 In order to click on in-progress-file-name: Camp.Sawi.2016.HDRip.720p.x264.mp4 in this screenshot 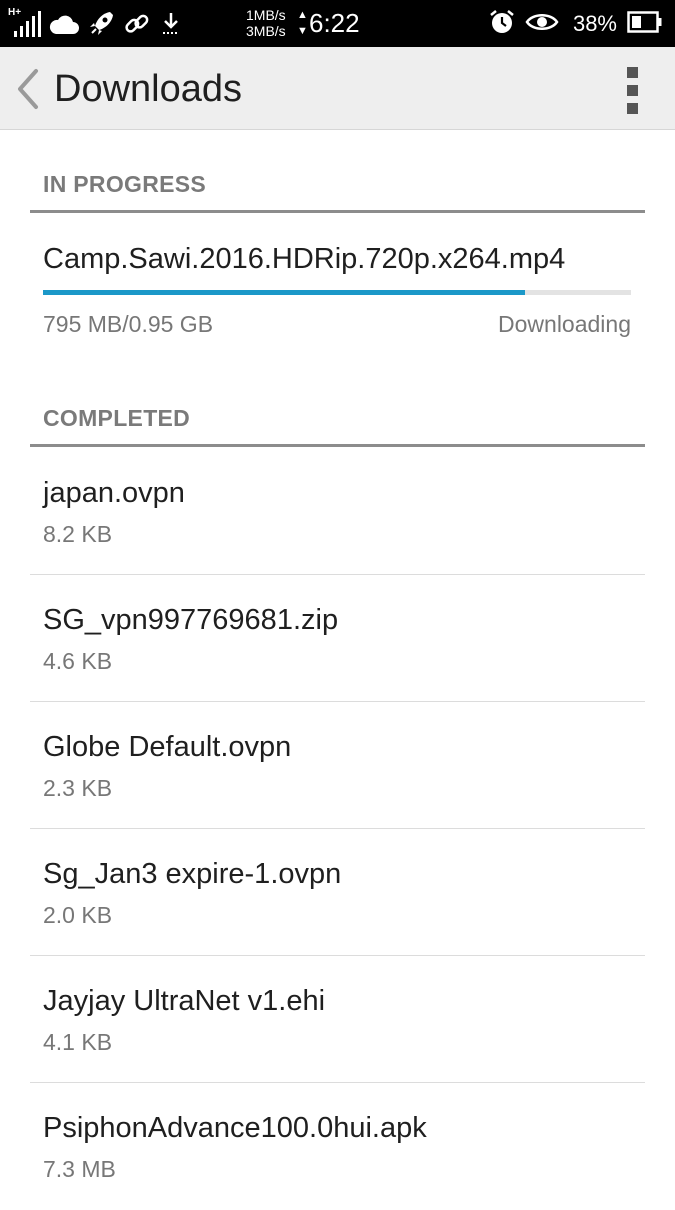, I will do `click(304, 259)`.